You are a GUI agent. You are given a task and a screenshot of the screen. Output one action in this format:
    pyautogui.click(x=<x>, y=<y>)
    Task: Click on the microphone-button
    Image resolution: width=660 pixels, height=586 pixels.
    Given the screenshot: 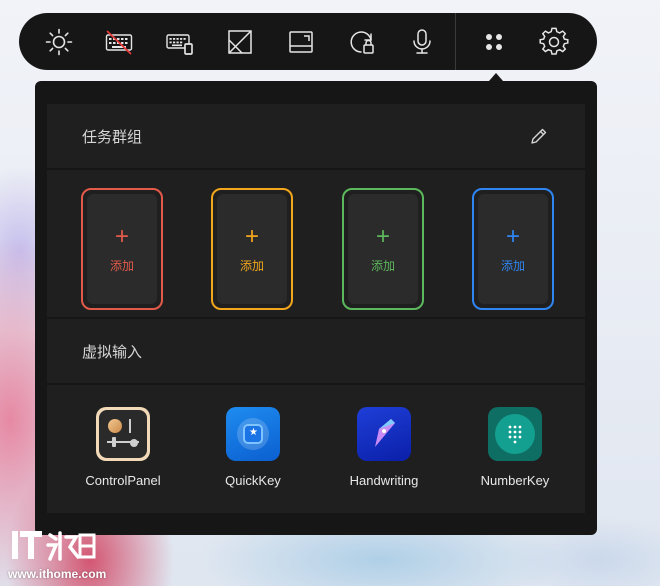 What is the action you would take?
    pyautogui.click(x=422, y=42)
    